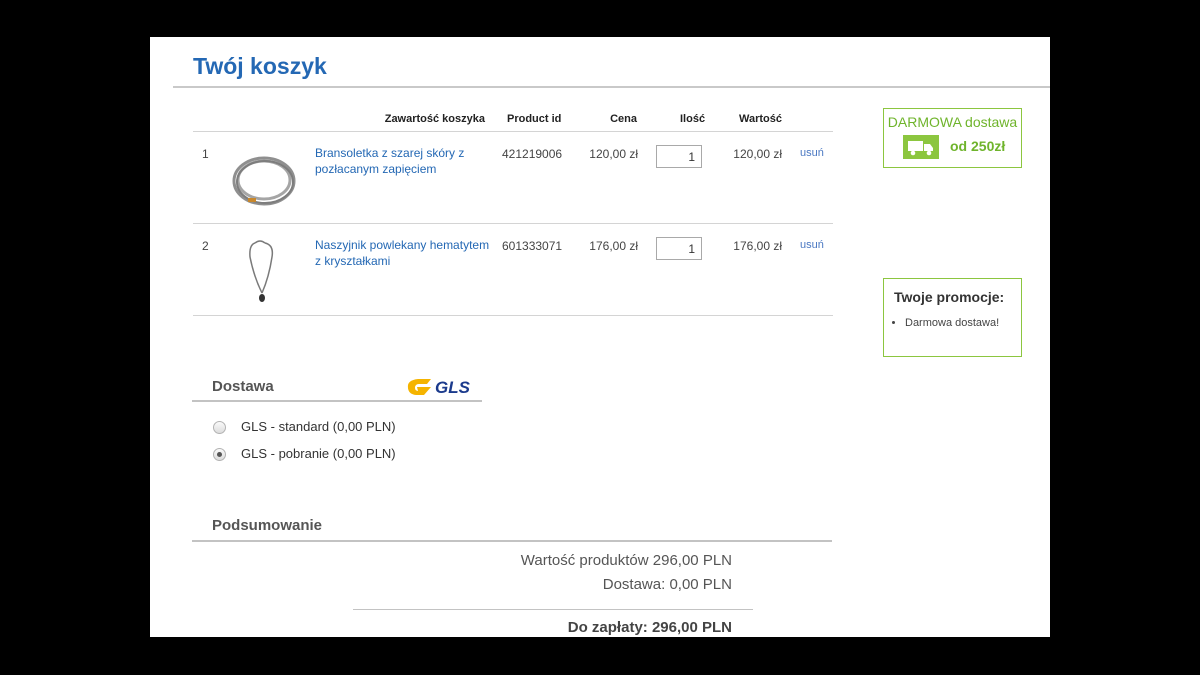  Describe the element at coordinates (267, 525) in the screenshot. I see `summary-title: Podsumowanie` at that location.